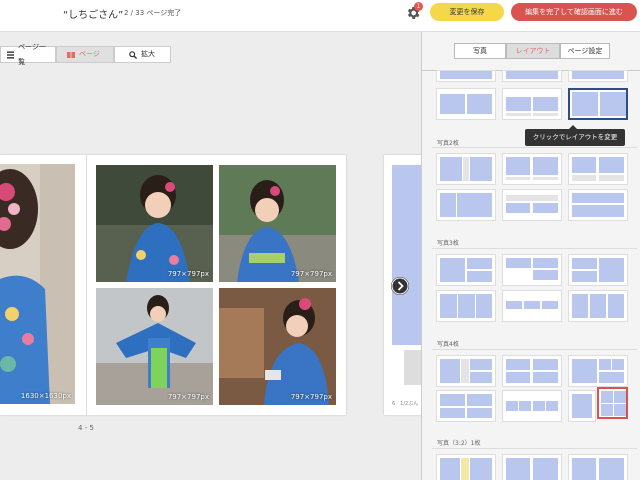 This screenshot has height=480, width=640. What do you see at coordinates (89, 54) in the screenshot?
I see `page-view-label: ページ` at bounding box center [89, 54].